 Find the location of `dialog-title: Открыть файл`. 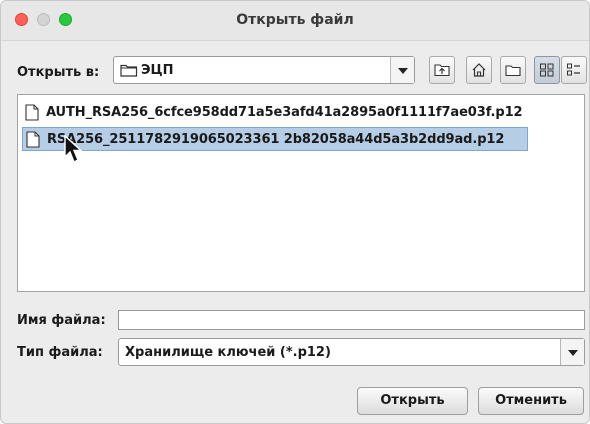

dialog-title: Открыть файл is located at coordinates (295, 20).